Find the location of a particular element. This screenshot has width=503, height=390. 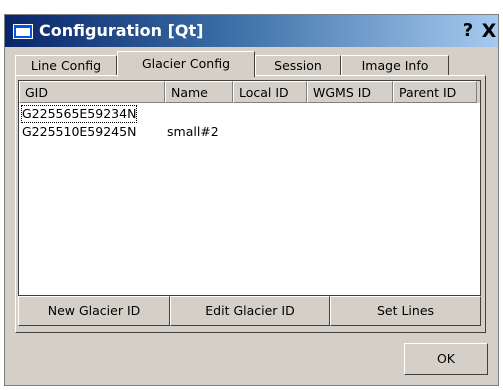

table-header: GID Name Local ID WGMS ID Parent ID is located at coordinates (249, 92).